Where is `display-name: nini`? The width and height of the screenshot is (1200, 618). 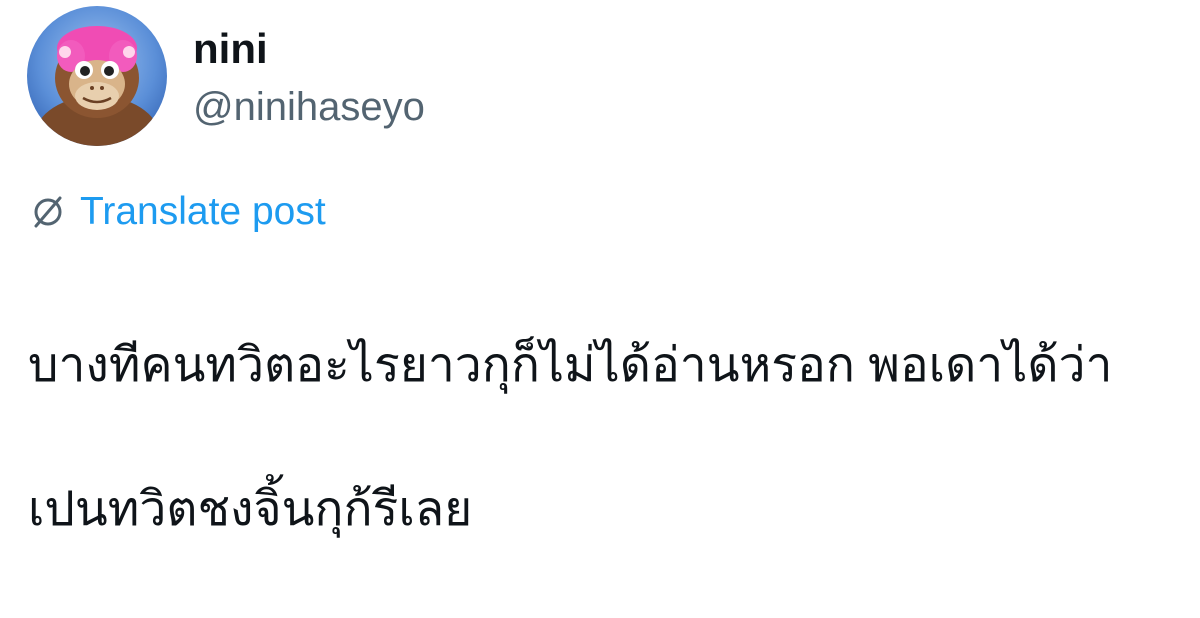 display-name: nini is located at coordinates (230, 49).